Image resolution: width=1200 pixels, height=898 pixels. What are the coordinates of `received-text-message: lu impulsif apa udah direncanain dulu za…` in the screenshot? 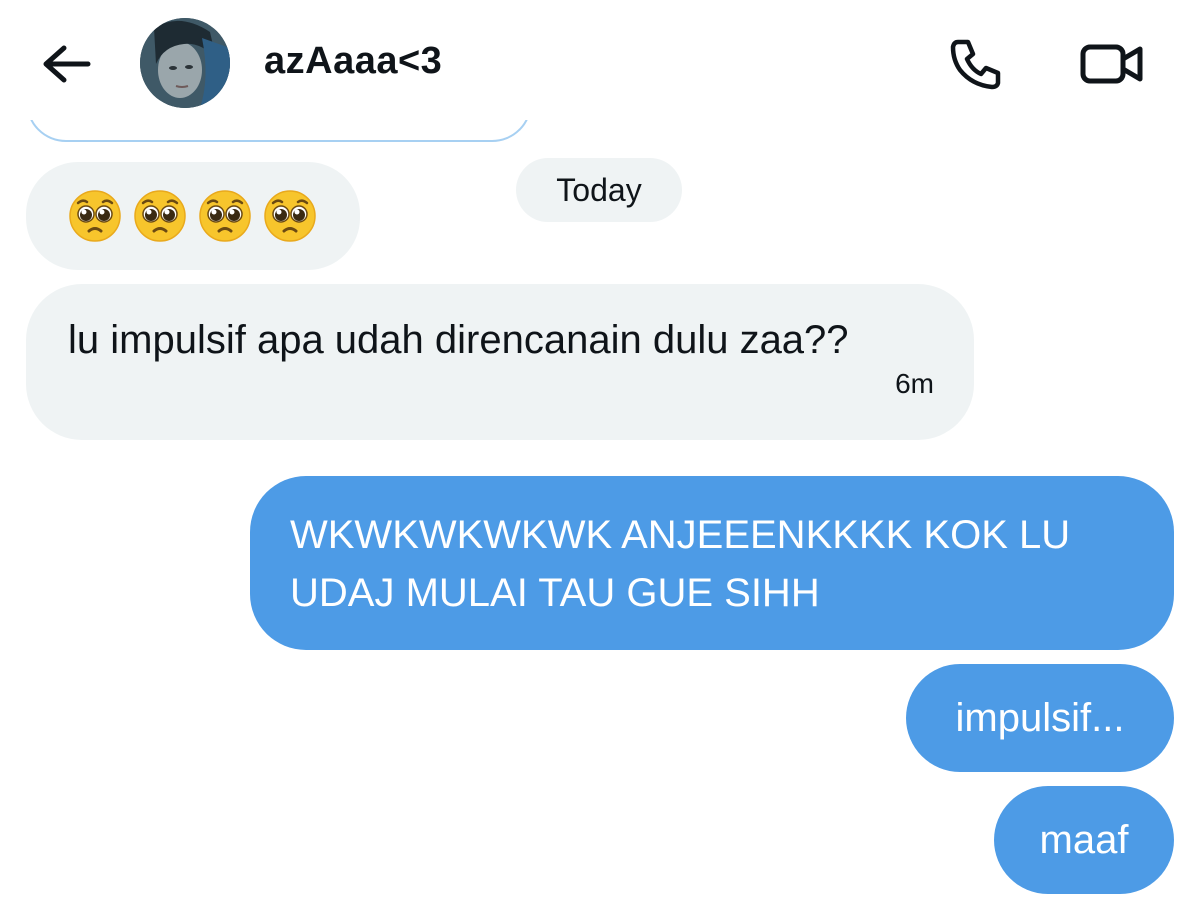 It's located at (500, 362).